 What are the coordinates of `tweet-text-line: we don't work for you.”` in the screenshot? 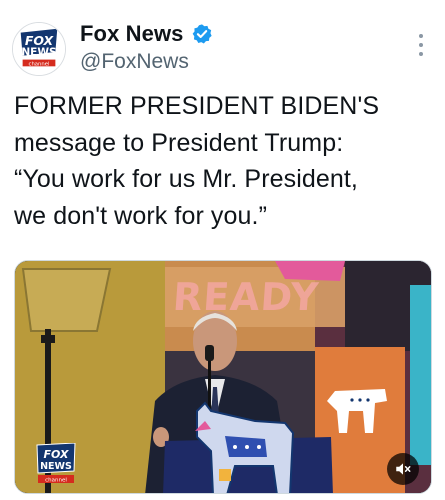 It's located at (141, 215).